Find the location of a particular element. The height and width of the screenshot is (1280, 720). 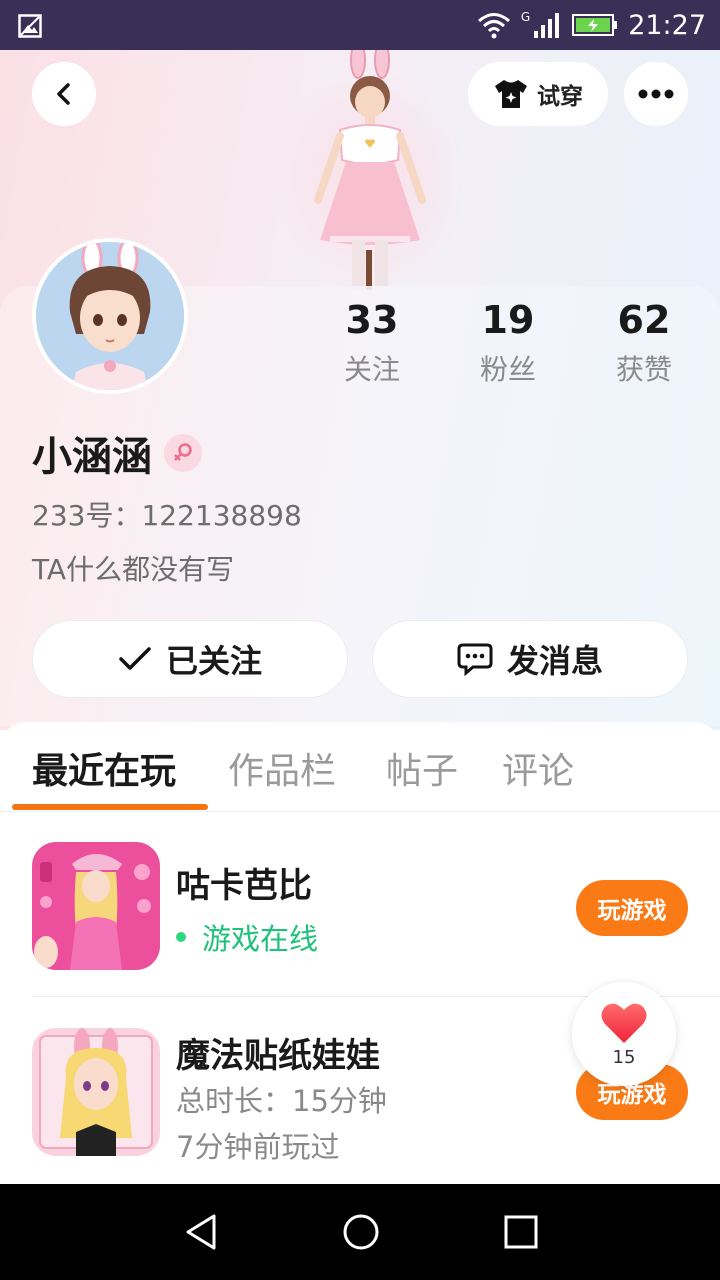

send-message-button: 发消息 is located at coordinates (530, 659).